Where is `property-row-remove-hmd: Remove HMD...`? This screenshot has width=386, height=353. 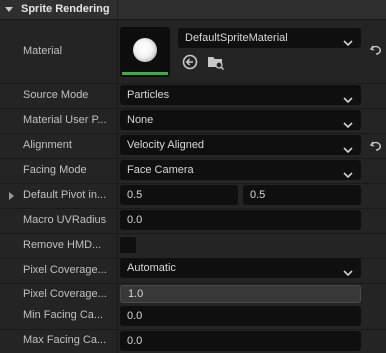
property-row-remove-hmd: Remove HMD... is located at coordinates (193, 246).